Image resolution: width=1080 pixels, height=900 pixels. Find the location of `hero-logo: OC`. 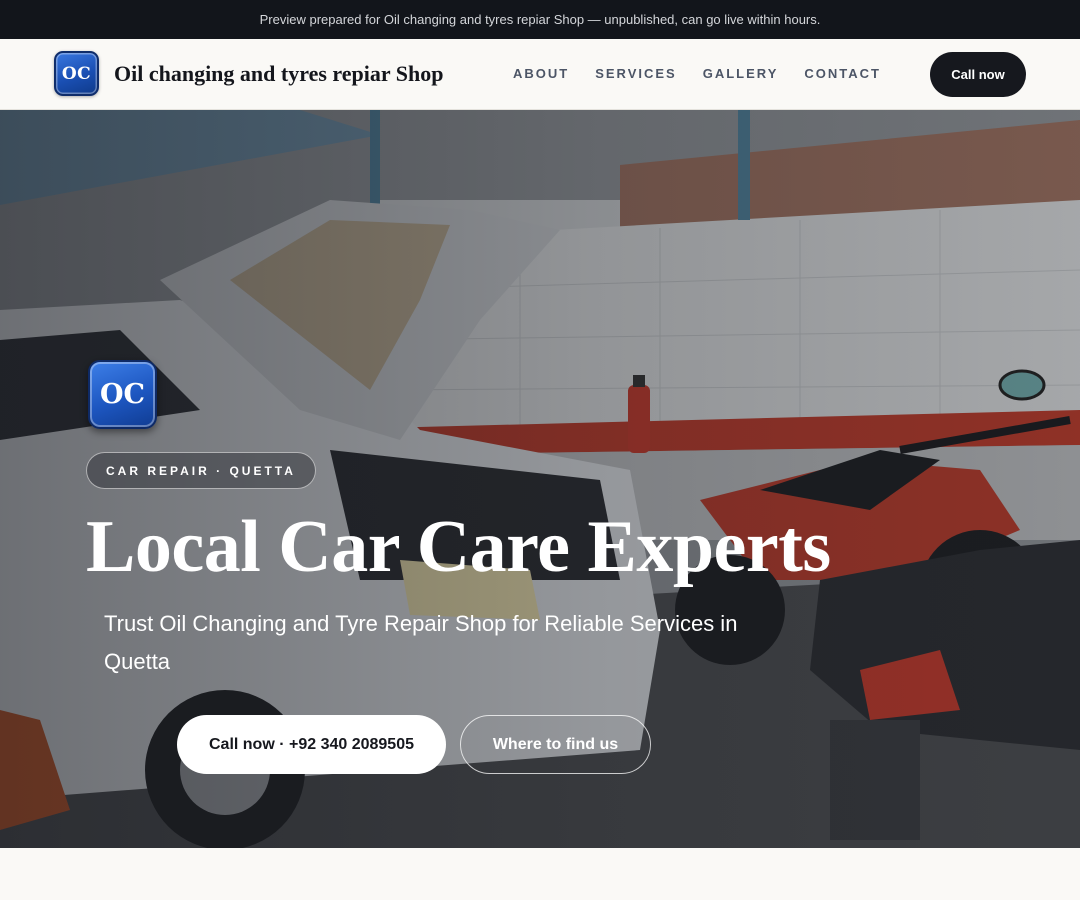

hero-logo: OC is located at coordinates (122, 394).